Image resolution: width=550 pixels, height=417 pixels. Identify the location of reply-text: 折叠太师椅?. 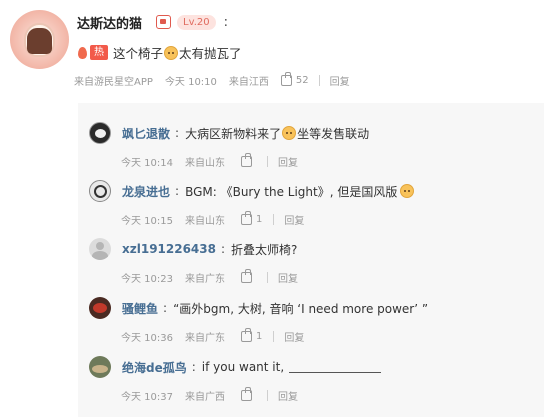
(264, 249).